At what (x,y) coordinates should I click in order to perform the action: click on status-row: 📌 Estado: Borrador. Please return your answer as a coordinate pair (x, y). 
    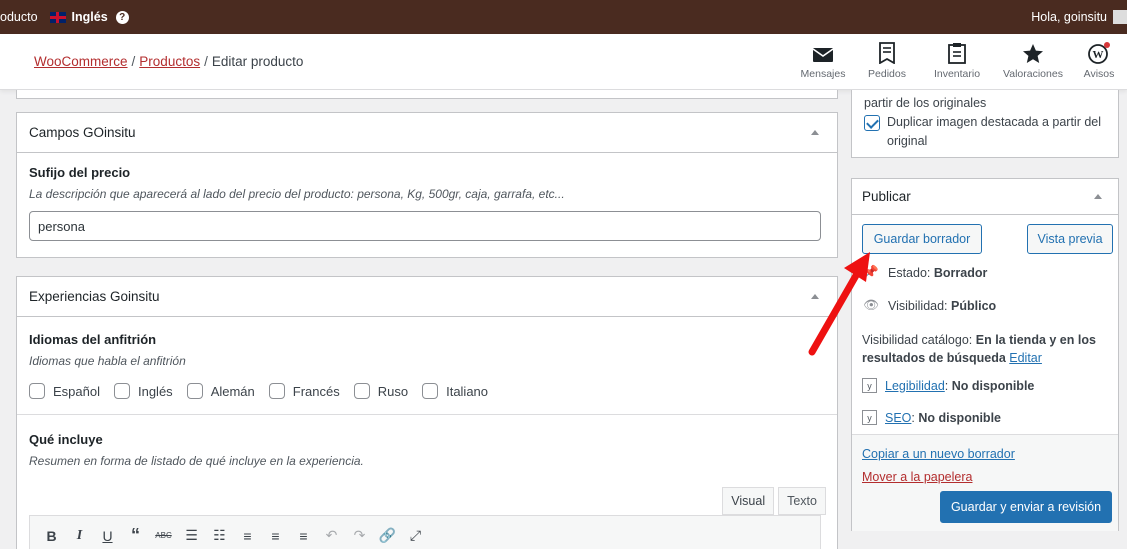
    Looking at the image, I should click on (924, 272).